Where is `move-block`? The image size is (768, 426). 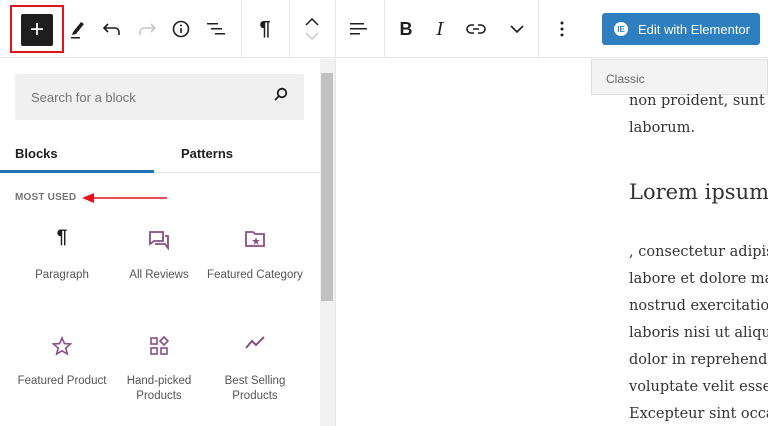 move-block is located at coordinates (312, 29).